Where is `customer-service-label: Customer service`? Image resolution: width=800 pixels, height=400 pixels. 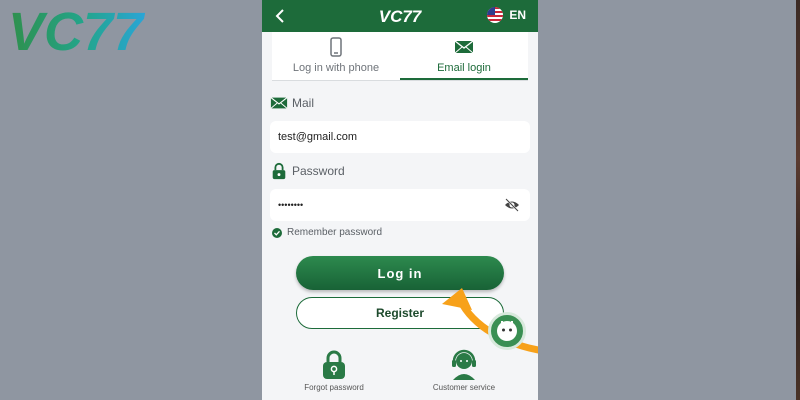
customer-service-label: Customer service is located at coordinates (464, 387).